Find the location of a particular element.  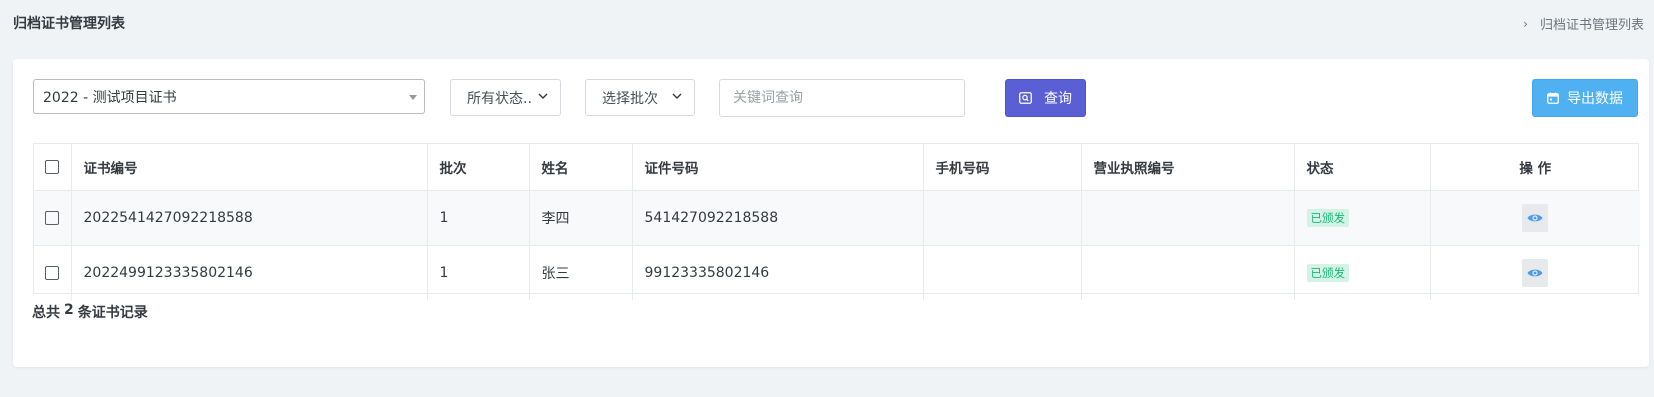

batch-dropdown: 选择批次 is located at coordinates (640, 97).